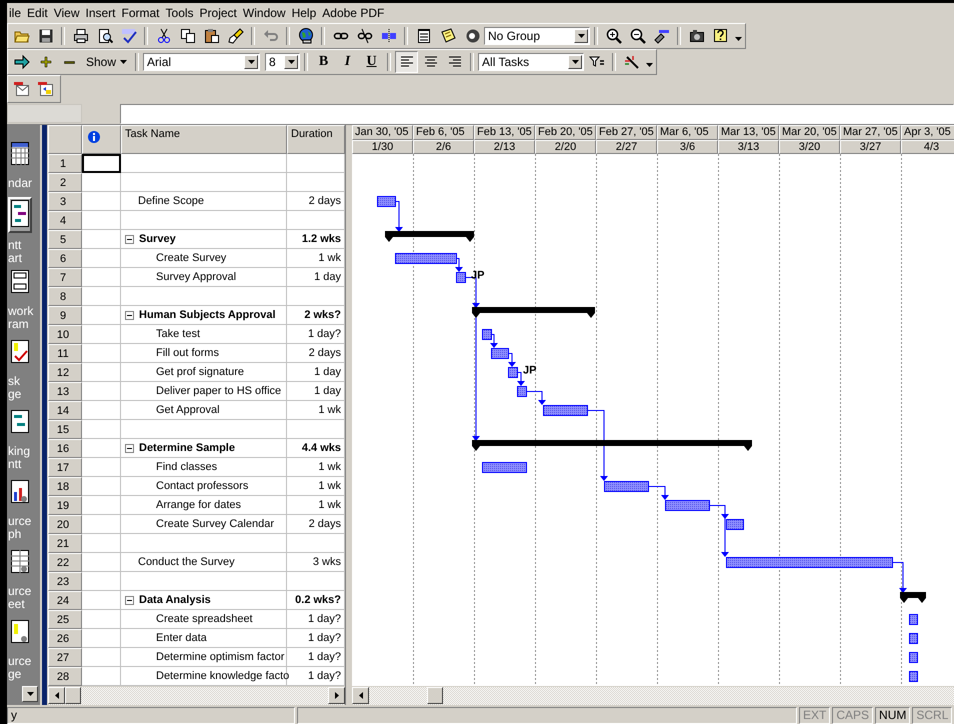 This screenshot has width=954, height=724. I want to click on scroll-left-button, so click(56, 695).